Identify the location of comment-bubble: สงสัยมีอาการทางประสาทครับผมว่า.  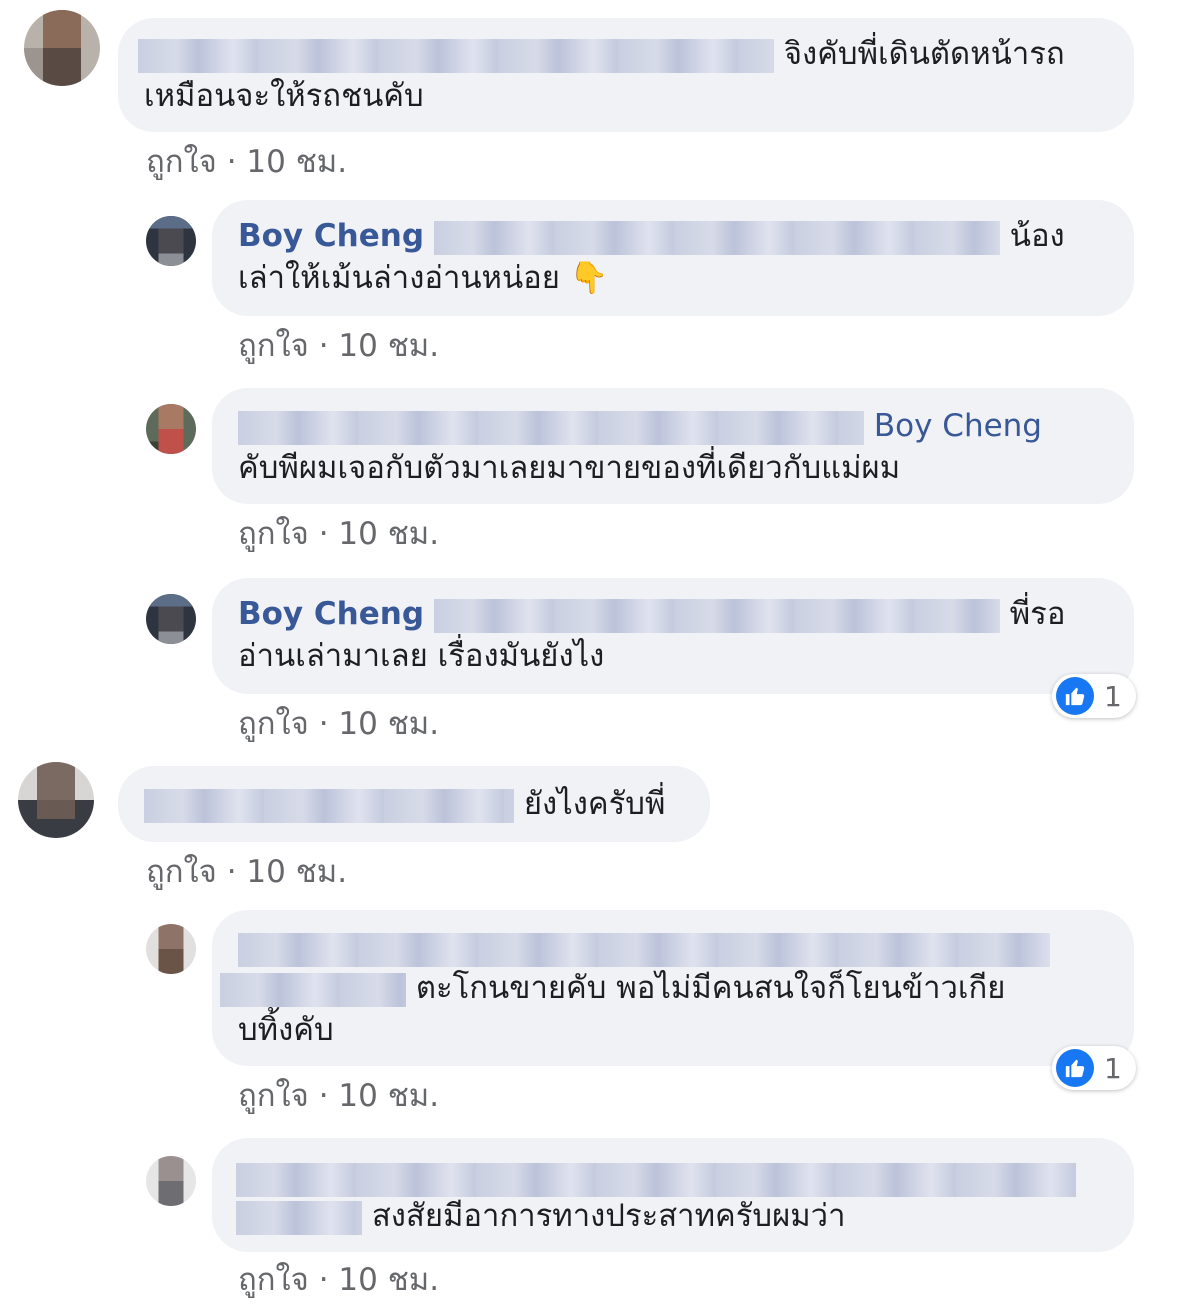
(673, 1195).